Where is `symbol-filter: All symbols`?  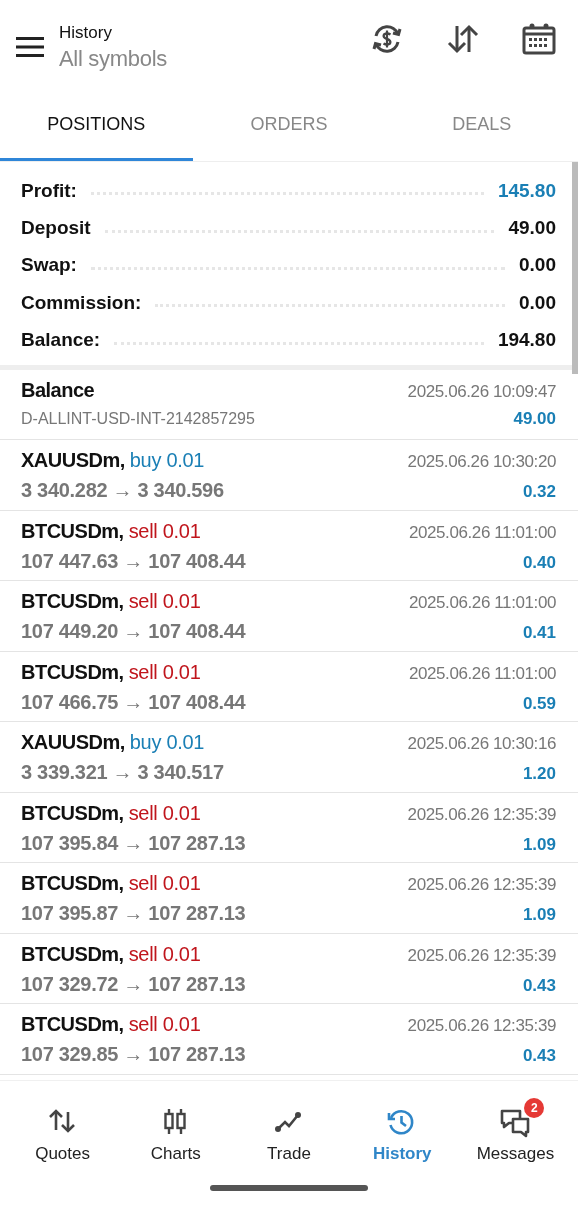 symbol-filter: All symbols is located at coordinates (214, 59).